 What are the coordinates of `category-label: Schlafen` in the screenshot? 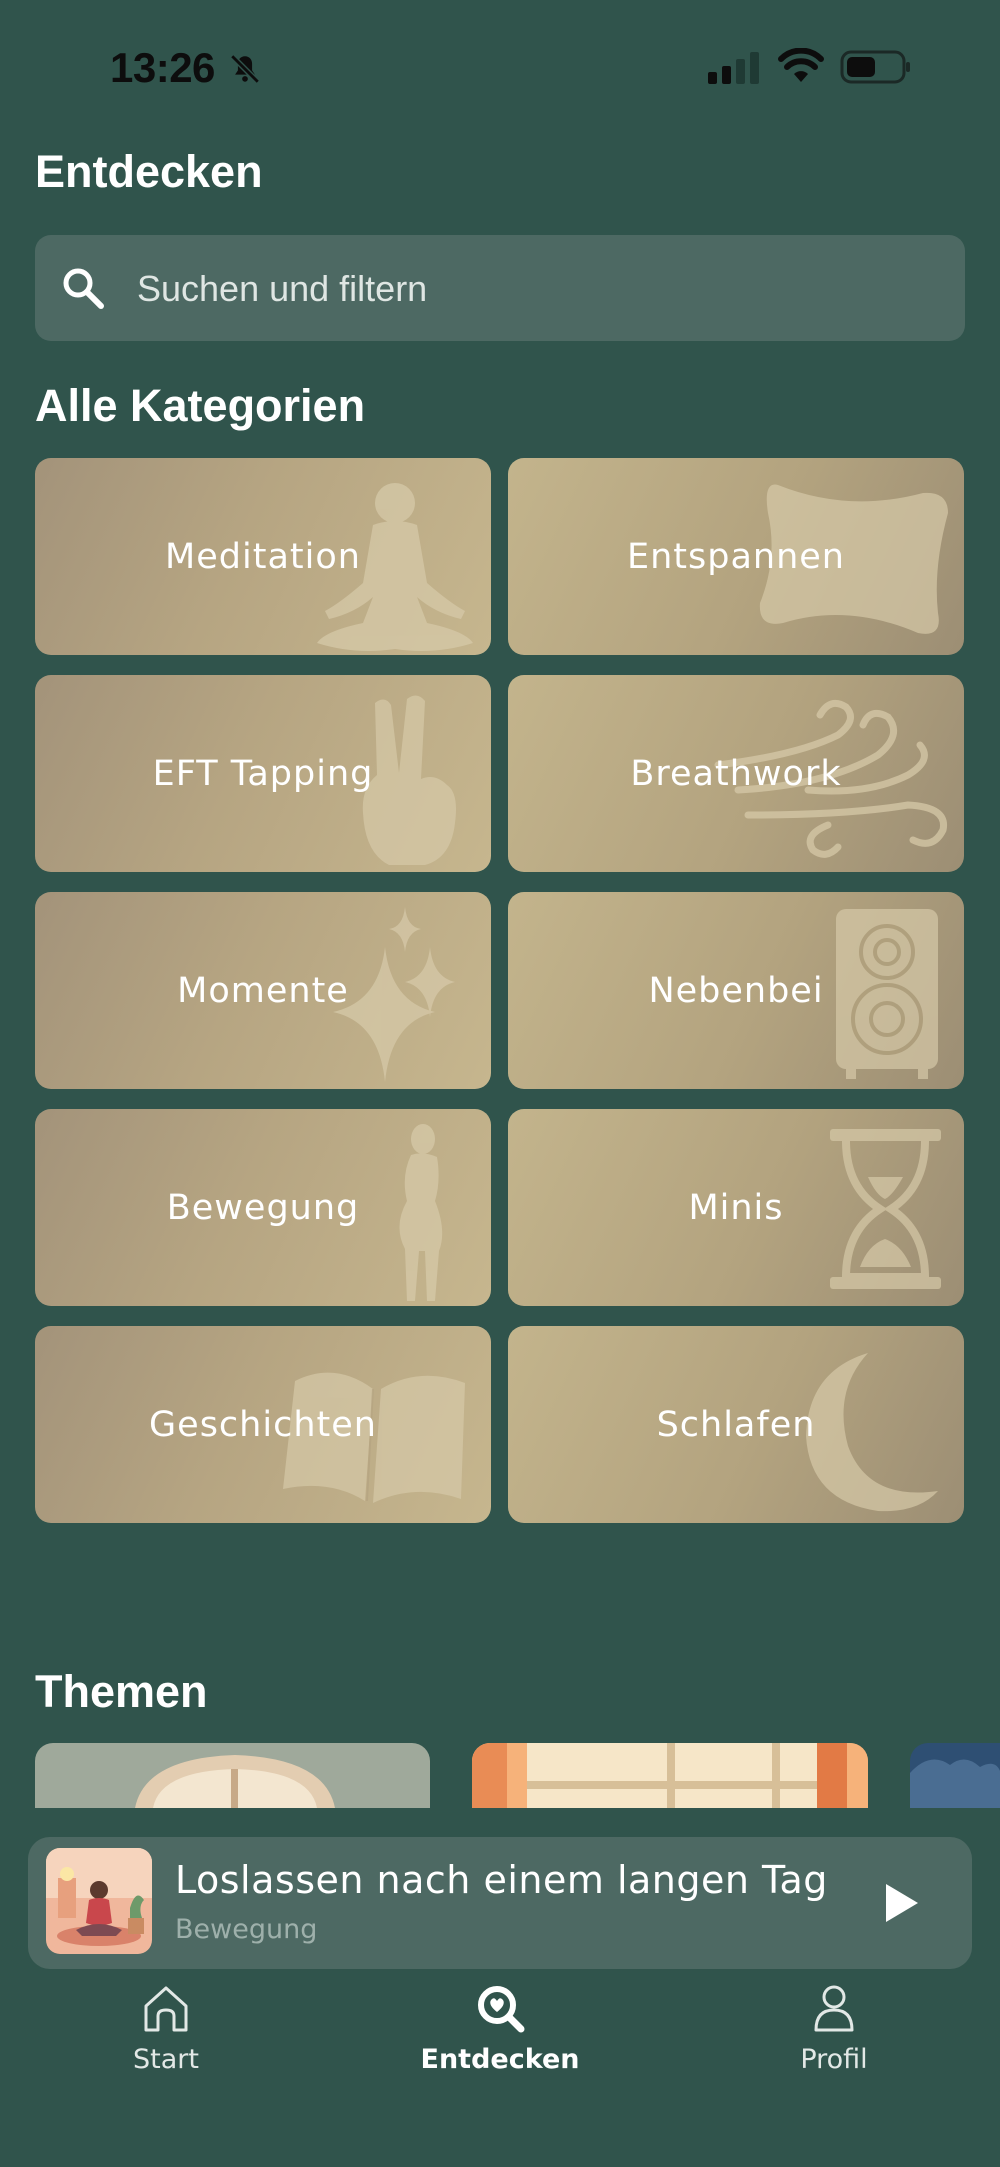 It's located at (736, 1424).